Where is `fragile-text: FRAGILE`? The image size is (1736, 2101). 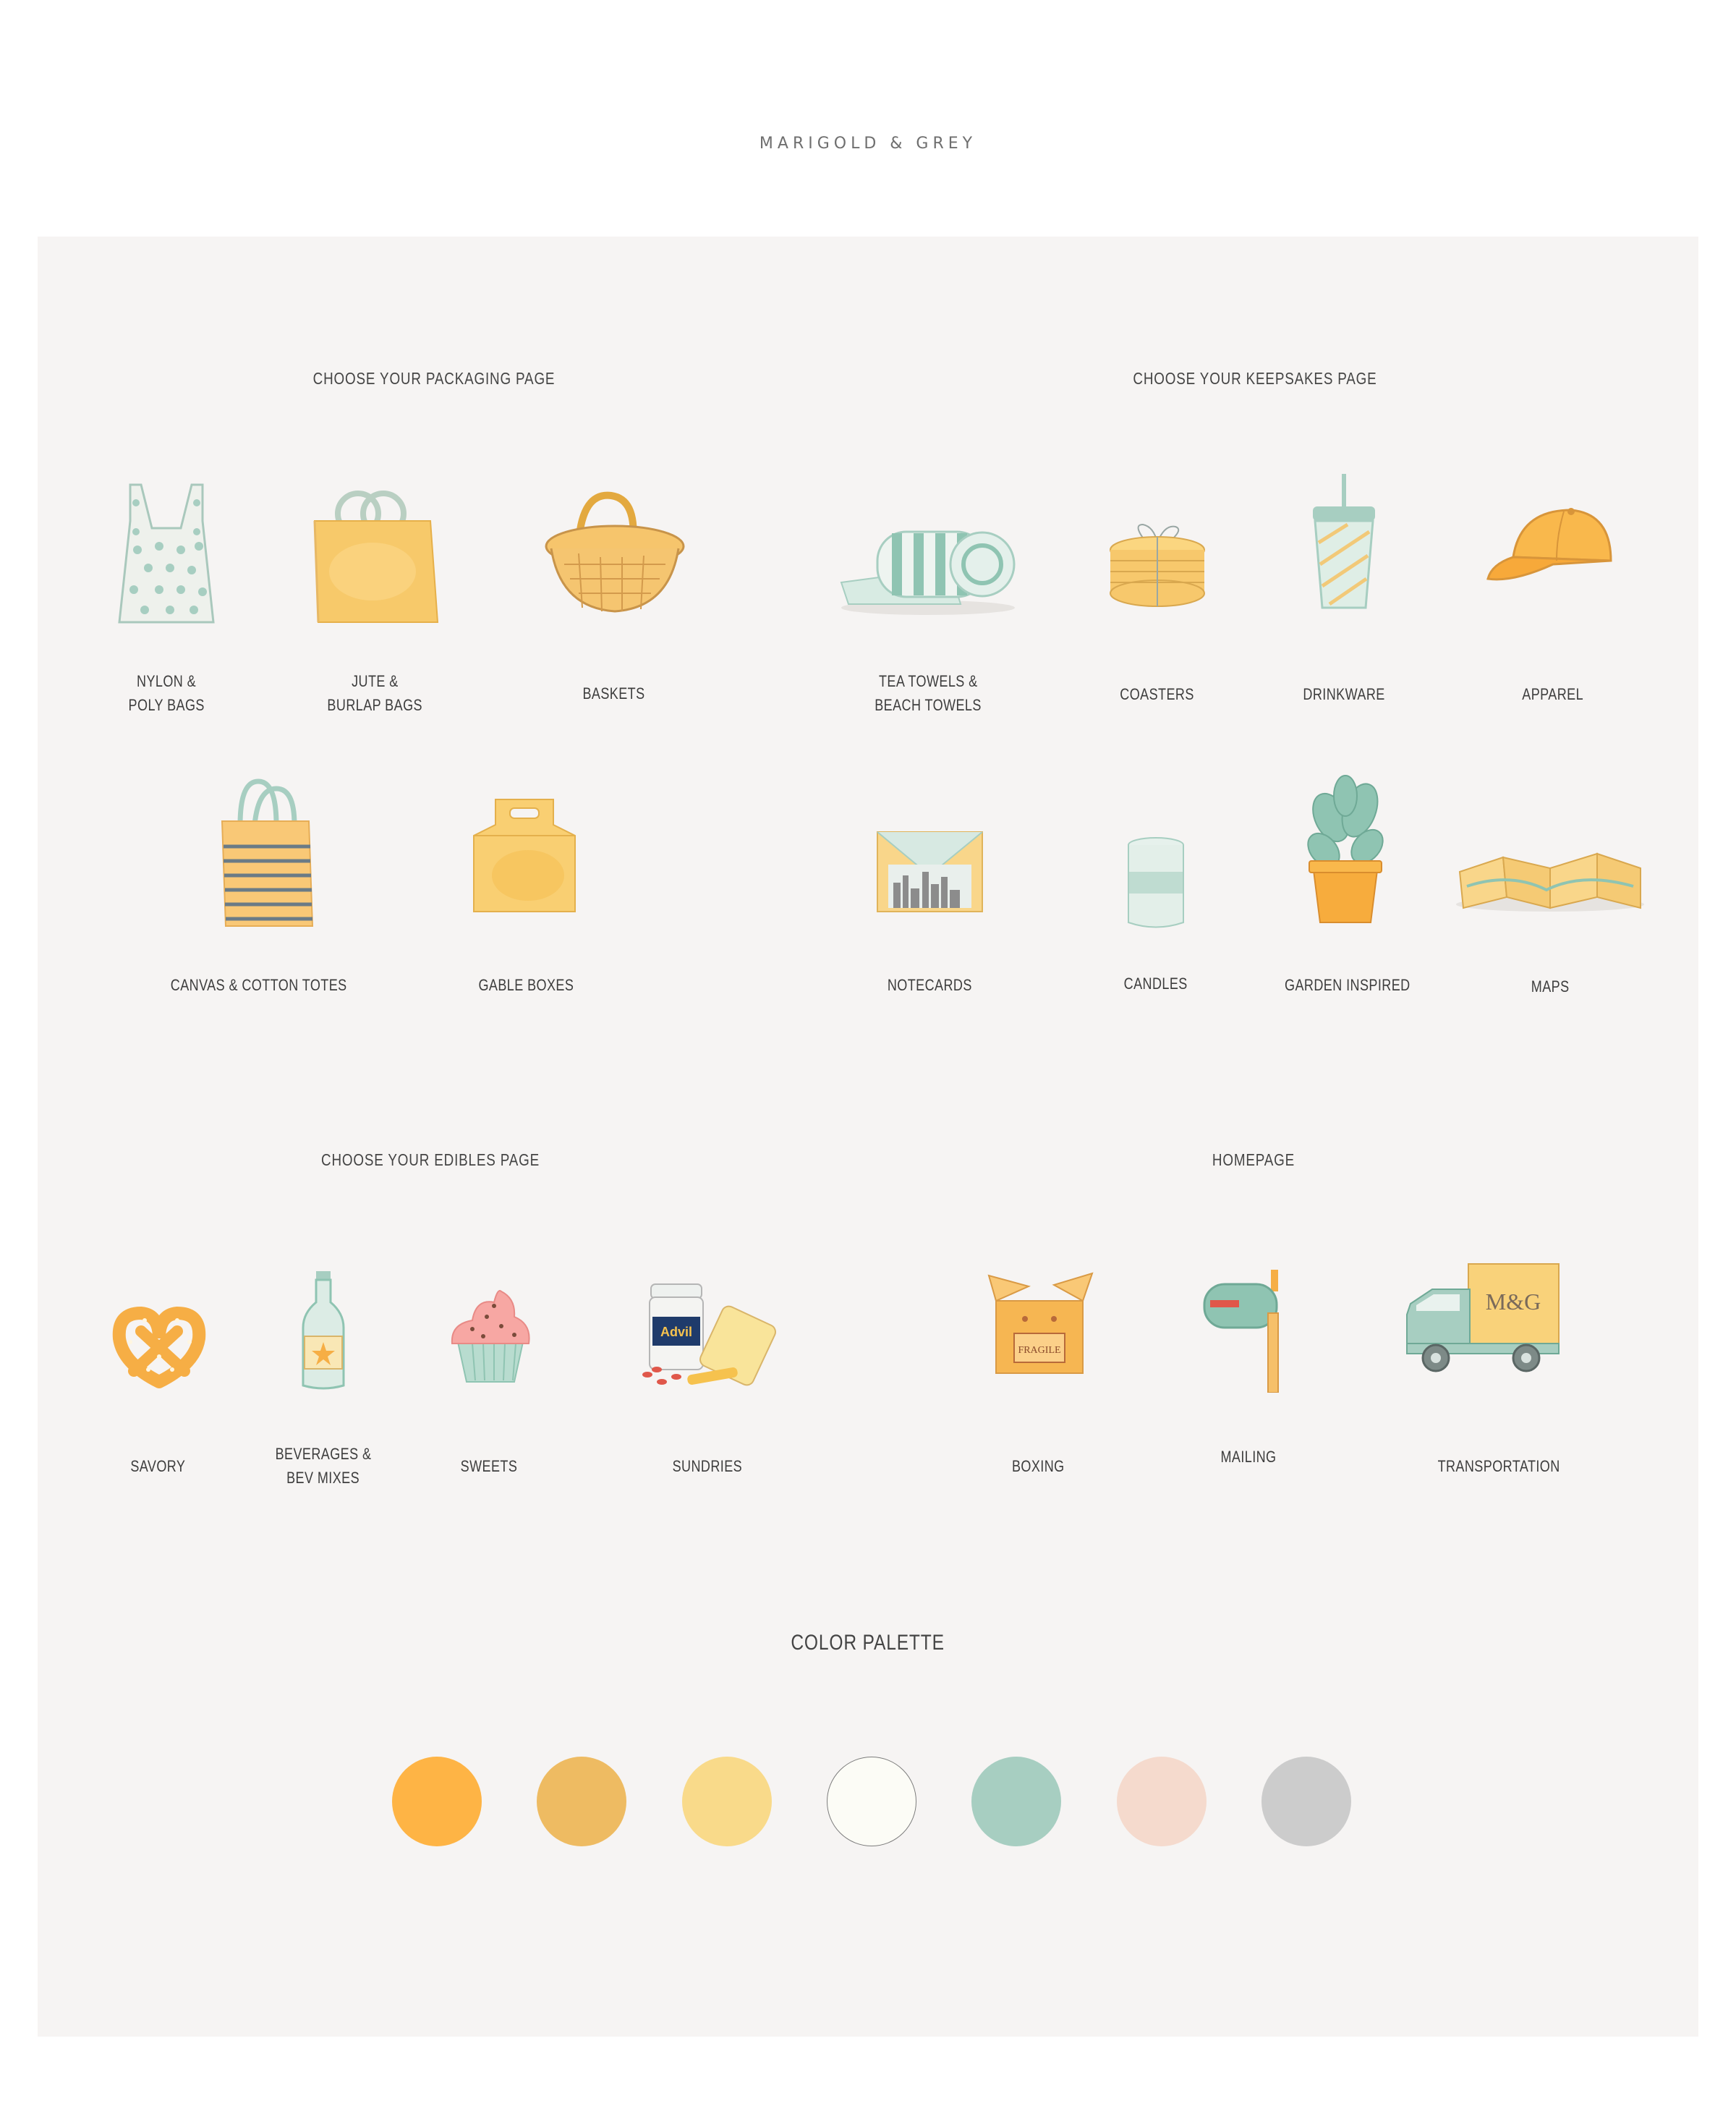
fragile-text: FRAGILE is located at coordinates (1039, 1350).